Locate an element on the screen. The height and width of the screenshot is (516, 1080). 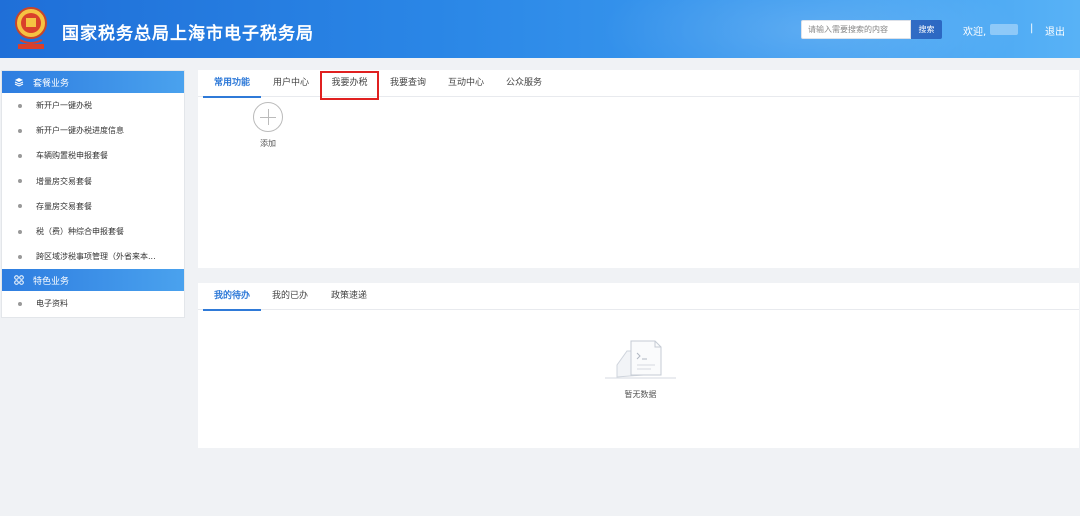
top-tab-bar: 常用功能 用户中心 我要办税 我要查询 互动中心 公众服务 is located at coordinates (638, 85).